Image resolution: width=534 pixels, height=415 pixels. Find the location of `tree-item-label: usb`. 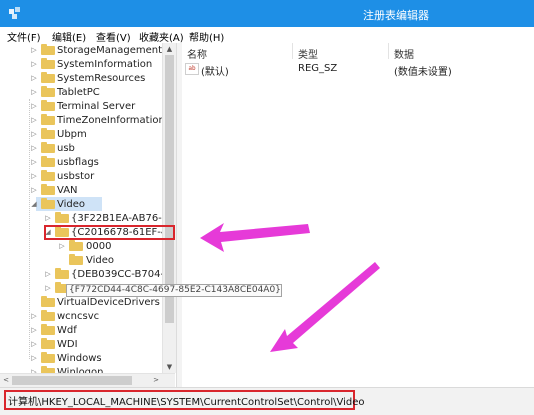

tree-item-label: usb is located at coordinates (66, 148).